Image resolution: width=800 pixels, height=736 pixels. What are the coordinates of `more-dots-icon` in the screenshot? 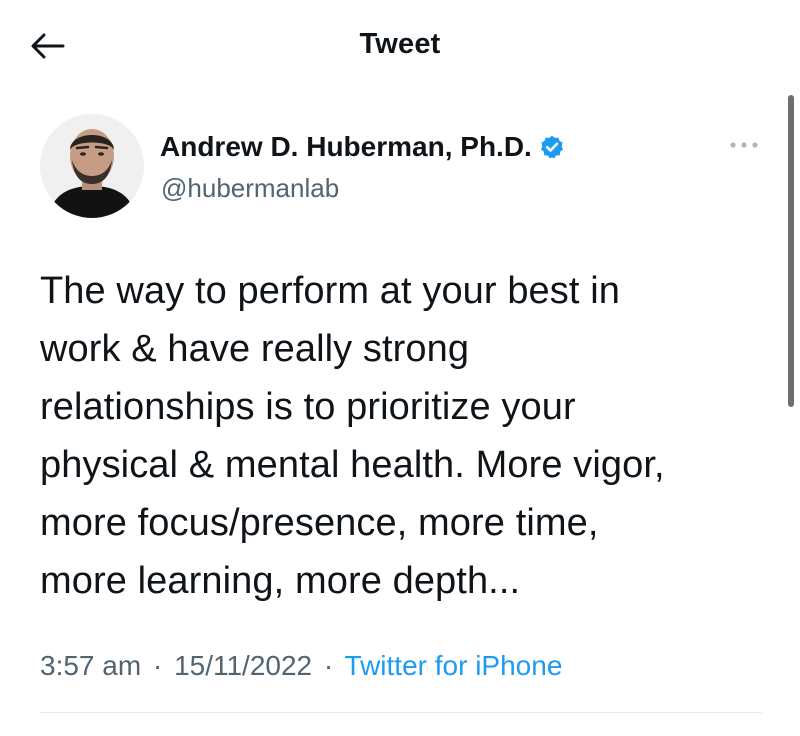 It's located at (744, 145).